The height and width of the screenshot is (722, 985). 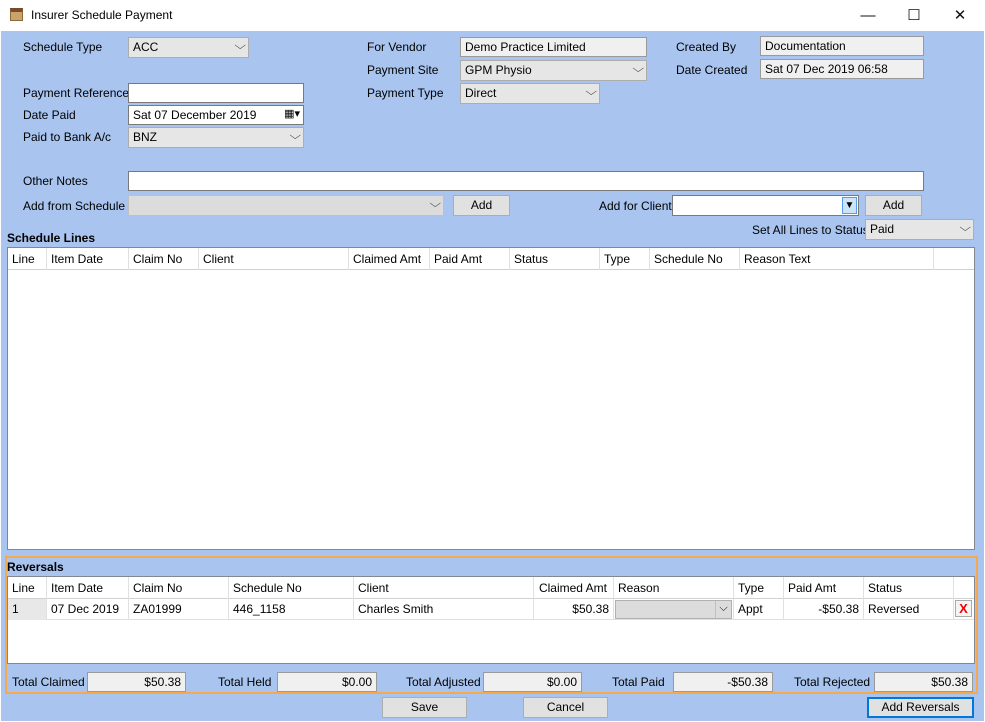 What do you see at coordinates (723, 682) in the screenshot?
I see `total-paid-value: -$50.38` at bounding box center [723, 682].